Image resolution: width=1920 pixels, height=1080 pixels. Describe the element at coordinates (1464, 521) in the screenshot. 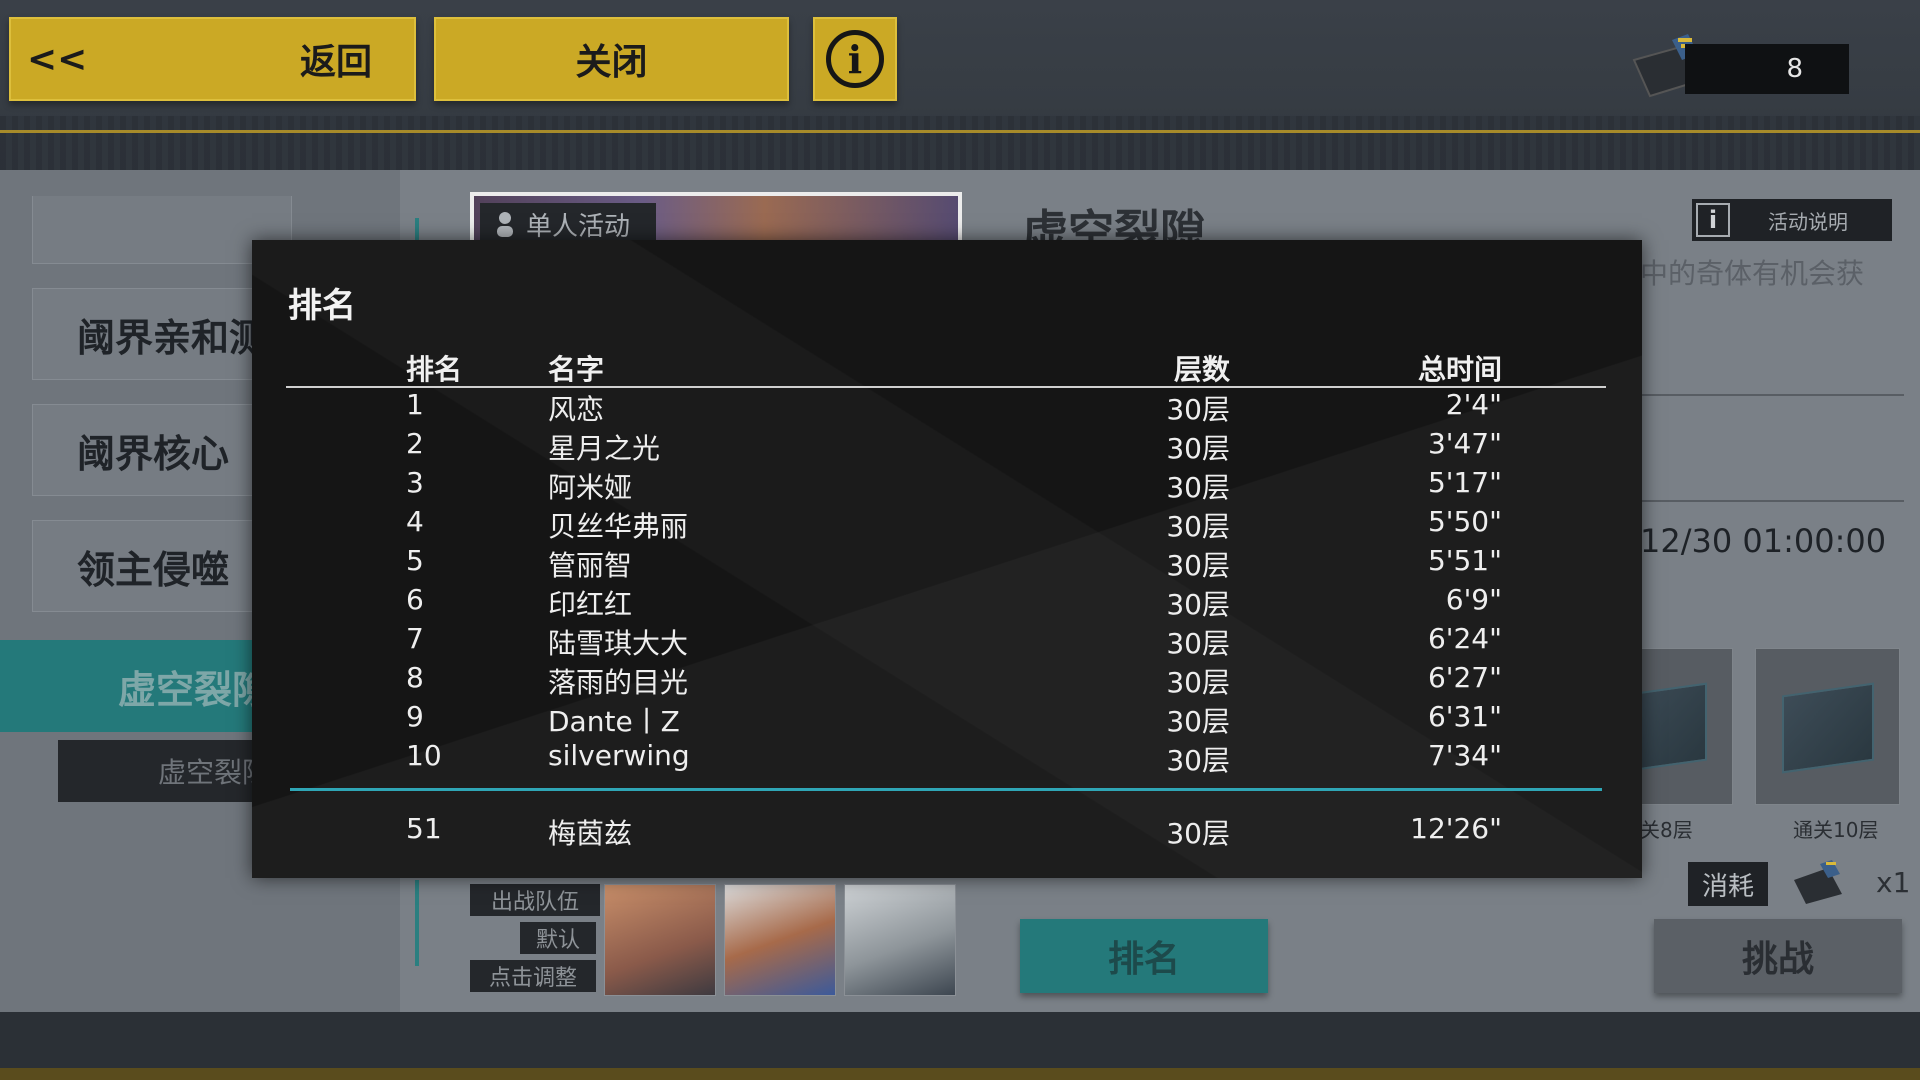

I see `time-cell: 5'50"` at that location.